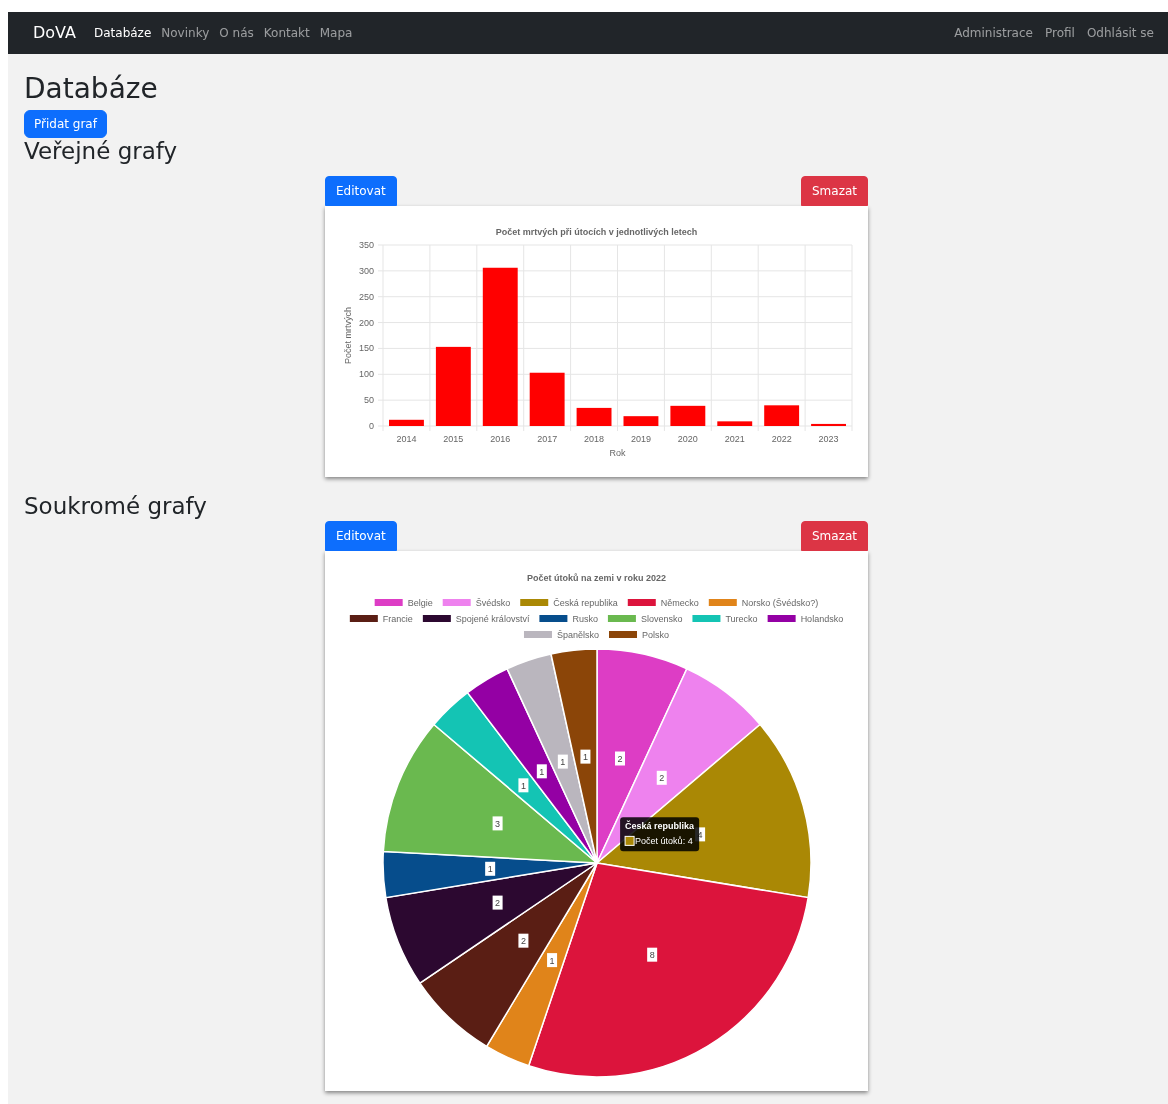 Image resolution: width=1168 pixels, height=1104 pixels. Describe the element at coordinates (585, 602) in the screenshot. I see `legend-label: Česká republika` at that location.